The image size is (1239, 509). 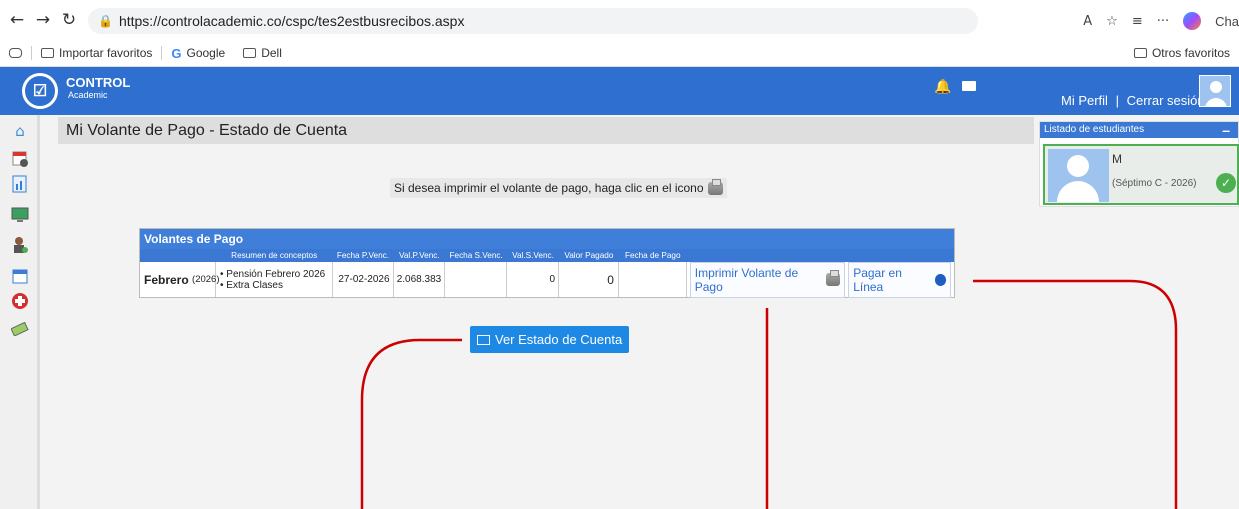 I want to click on annotation-curve-right, so click(x=1075, y=394).